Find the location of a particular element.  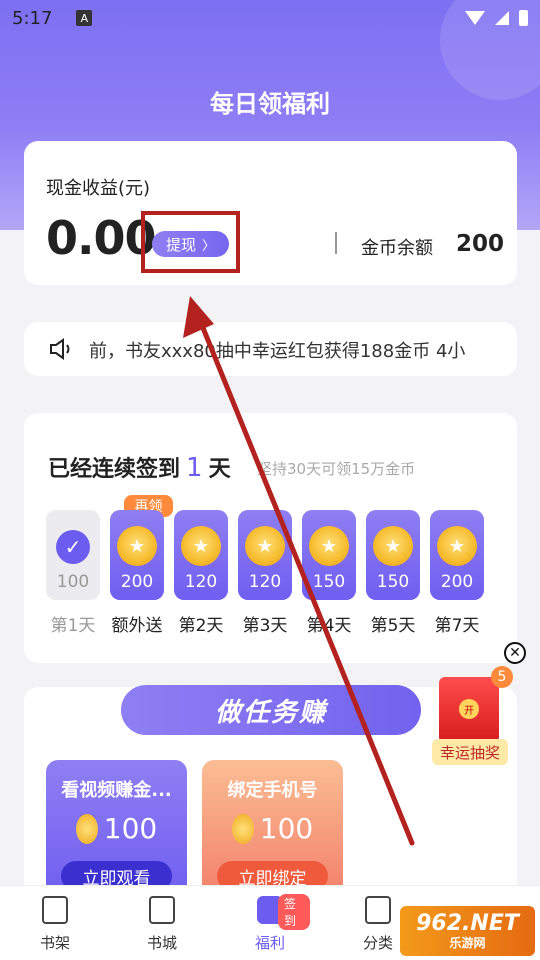

status-time: 5:17 is located at coordinates (32, 18).